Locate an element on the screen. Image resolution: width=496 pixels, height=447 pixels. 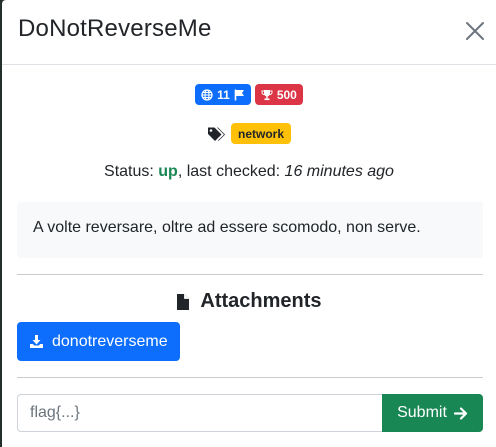
solves-badge: 11 is located at coordinates (223, 94).